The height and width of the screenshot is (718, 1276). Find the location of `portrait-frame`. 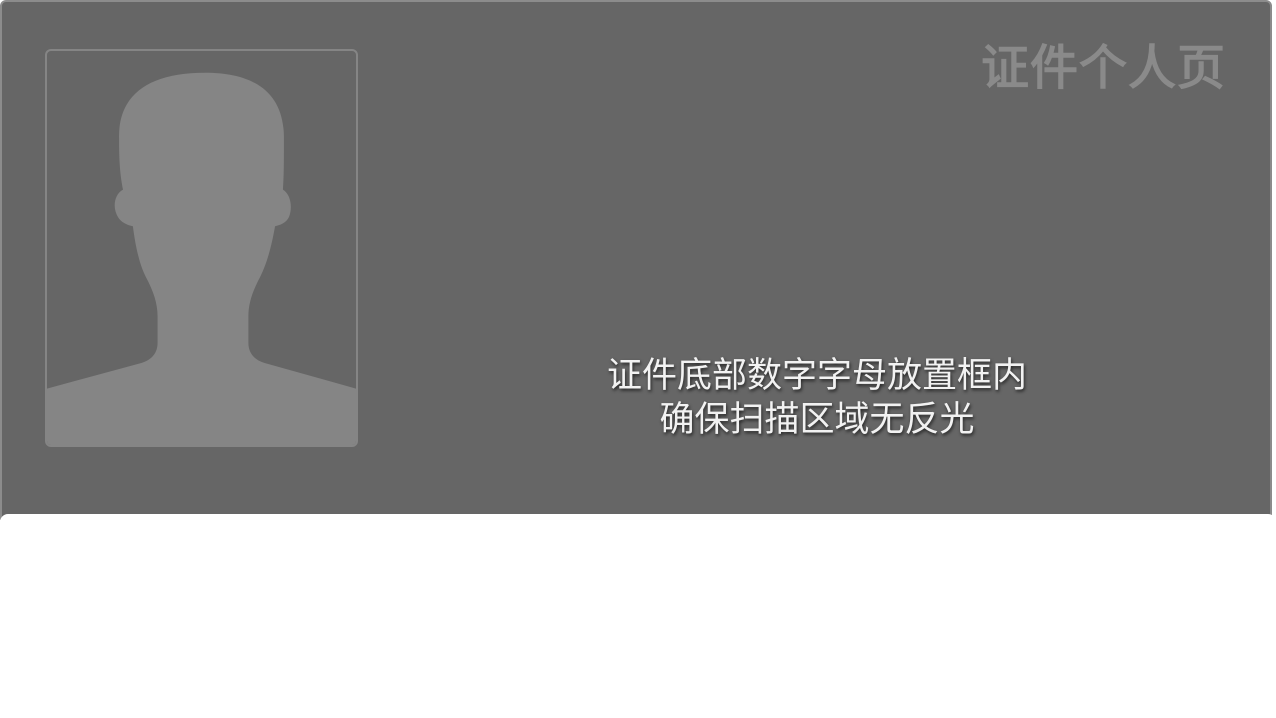

portrait-frame is located at coordinates (201, 248).